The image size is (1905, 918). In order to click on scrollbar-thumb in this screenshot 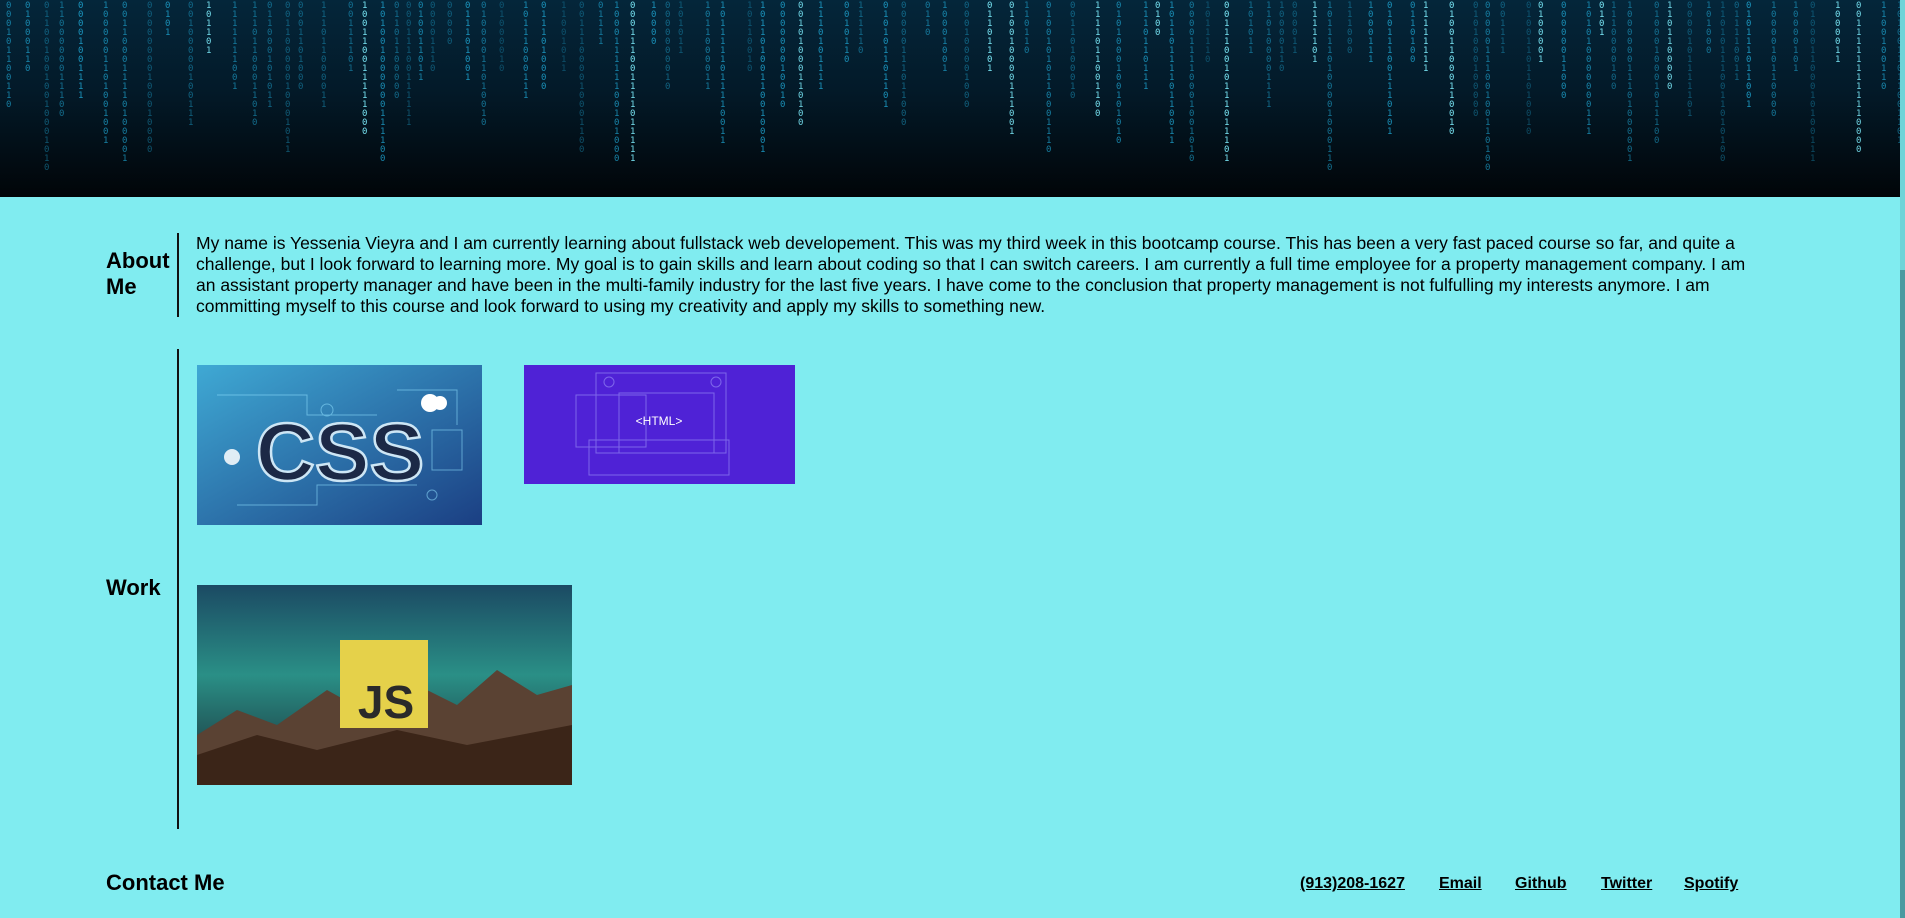, I will do `click(1902, 594)`.